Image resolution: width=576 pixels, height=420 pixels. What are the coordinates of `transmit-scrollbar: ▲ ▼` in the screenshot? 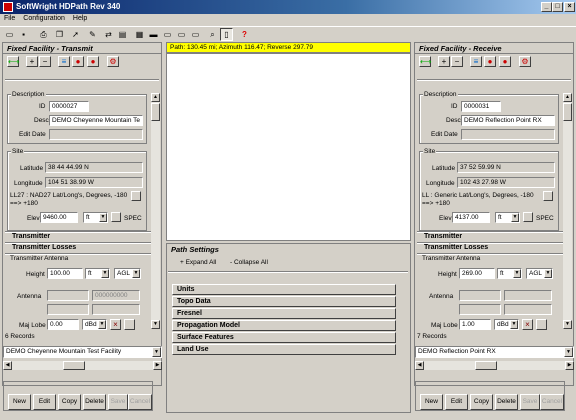 It's located at (155, 211).